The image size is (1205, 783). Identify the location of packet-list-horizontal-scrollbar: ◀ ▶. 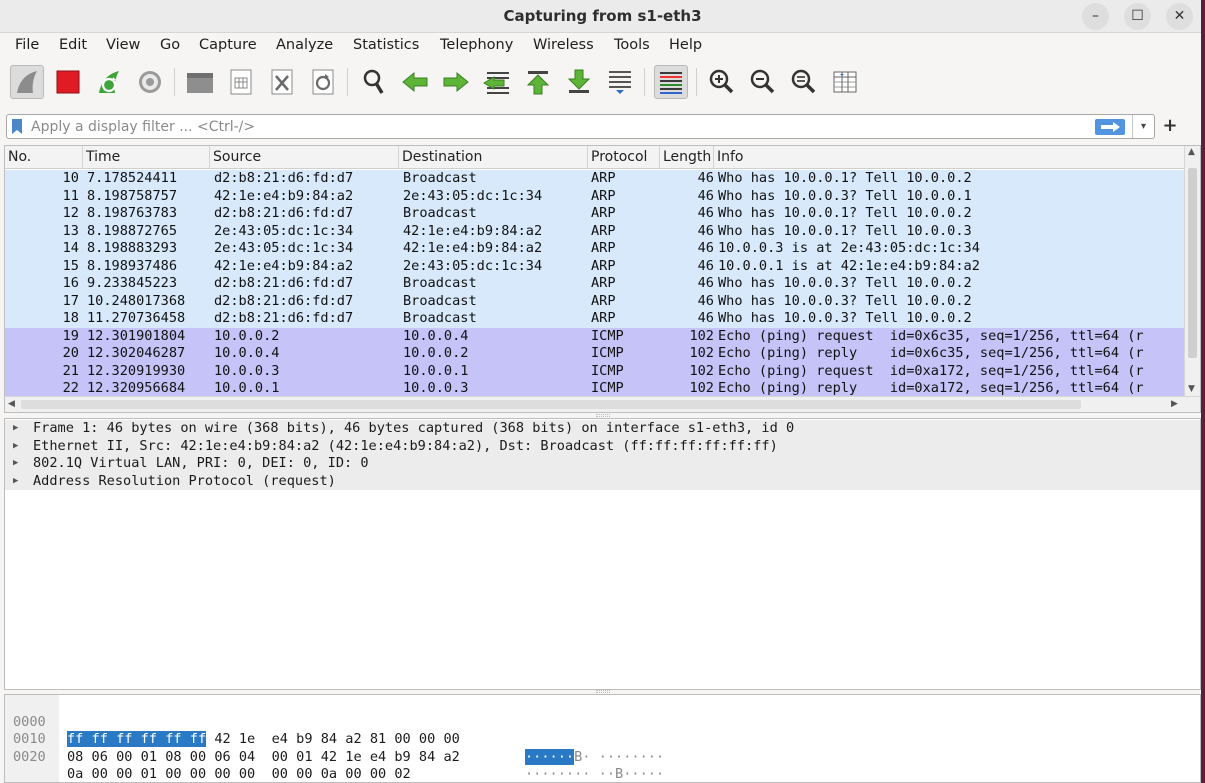
(602, 404).